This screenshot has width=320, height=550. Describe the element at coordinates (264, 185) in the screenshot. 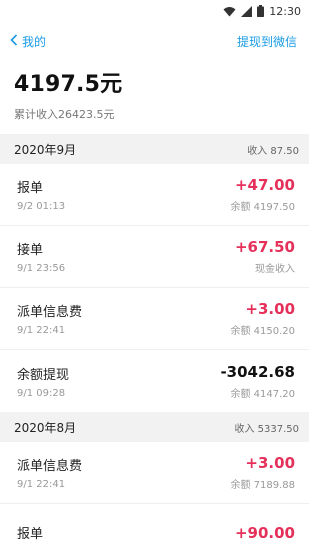

I see `transaction-amount: +47.00` at that location.